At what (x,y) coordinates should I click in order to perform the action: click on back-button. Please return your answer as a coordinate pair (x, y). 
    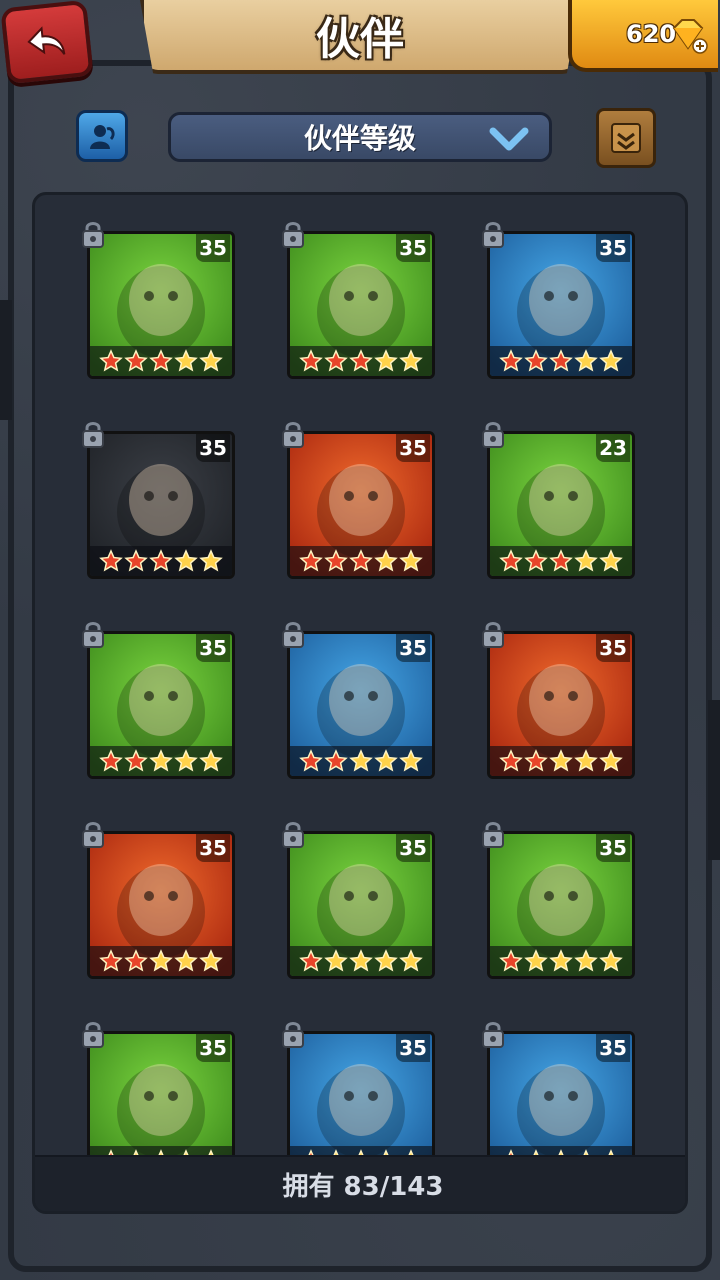
    Looking at the image, I should click on (47, 42).